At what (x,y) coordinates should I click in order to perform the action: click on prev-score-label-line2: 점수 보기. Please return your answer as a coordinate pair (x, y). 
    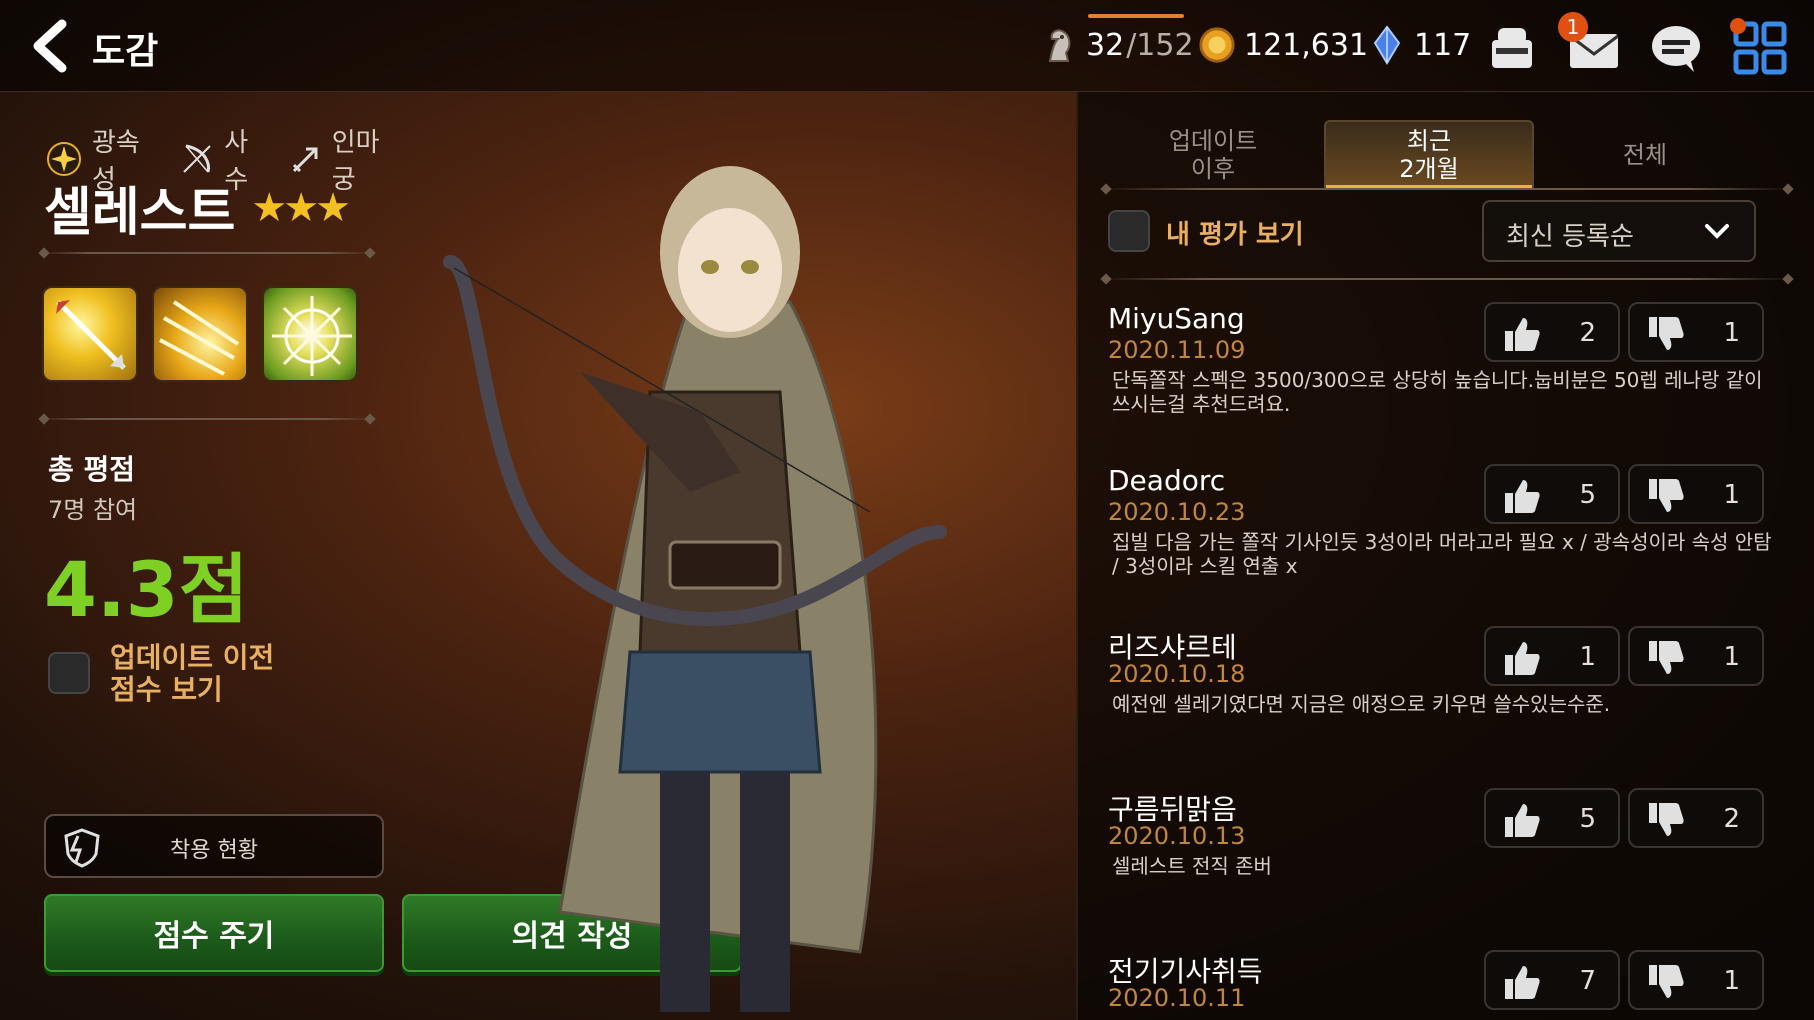
    Looking at the image, I should click on (166, 689).